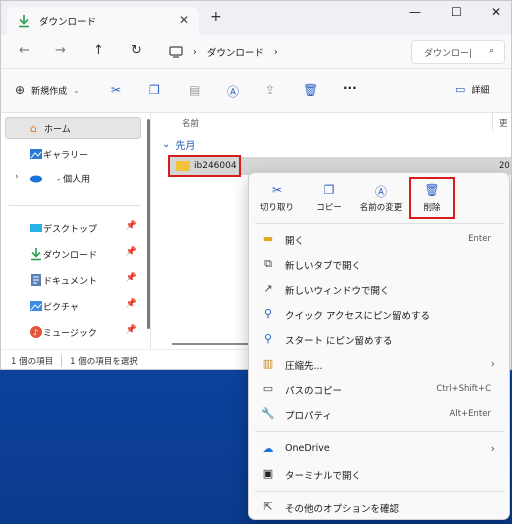  Describe the element at coordinates (308, 416) in the screenshot. I see `menu-item-label: プロパティ` at that location.